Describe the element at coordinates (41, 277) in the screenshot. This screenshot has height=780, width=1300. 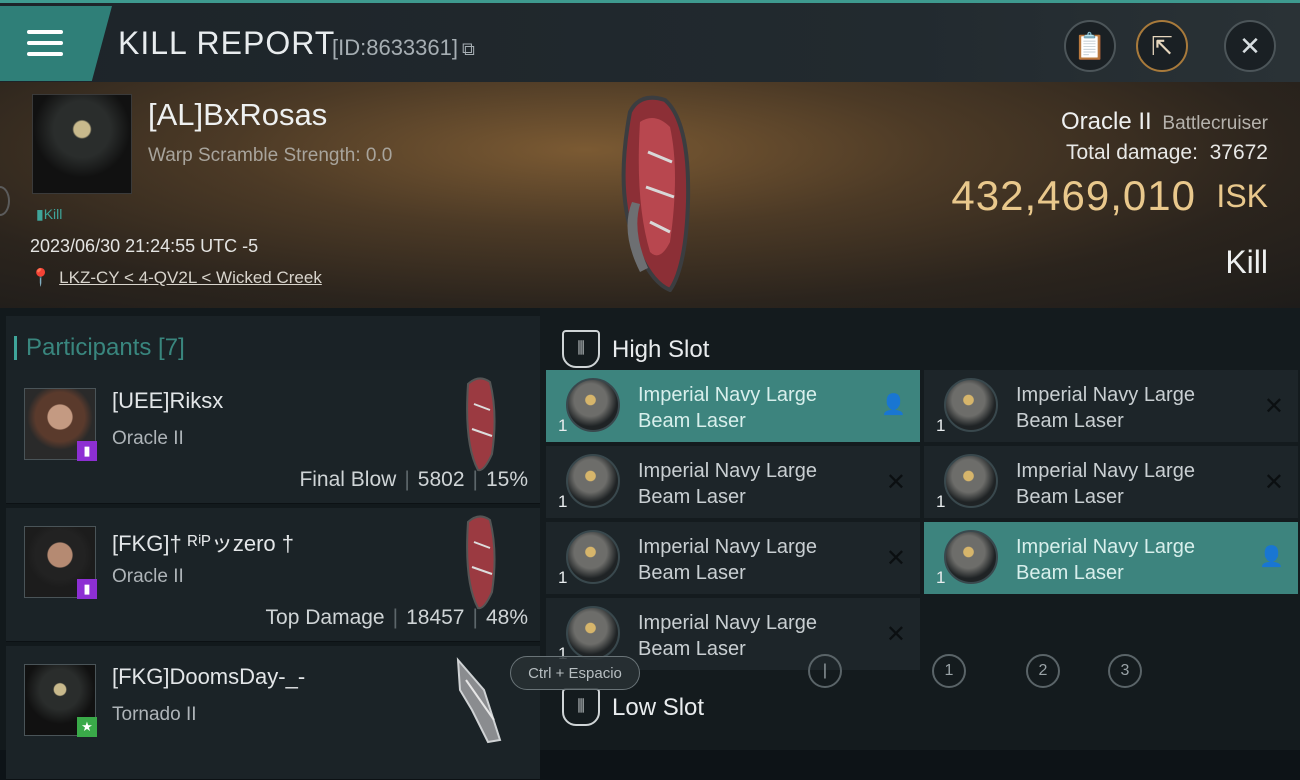
I see `location-pin-icon: 📍` at that location.